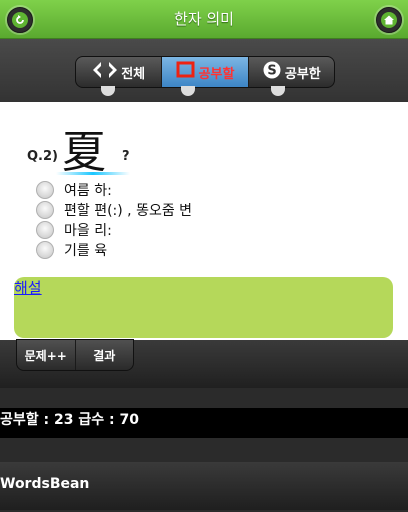 The width and height of the screenshot is (408, 512). What do you see at coordinates (45, 484) in the screenshot?
I see `brand-name: WordsBean` at bounding box center [45, 484].